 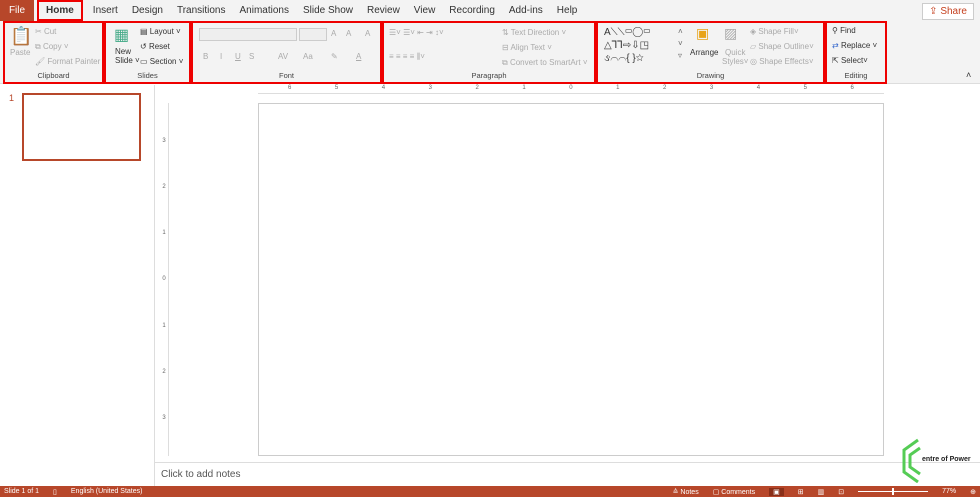 I want to click on select-button: ⇱ Select˅, so click(x=850, y=60).